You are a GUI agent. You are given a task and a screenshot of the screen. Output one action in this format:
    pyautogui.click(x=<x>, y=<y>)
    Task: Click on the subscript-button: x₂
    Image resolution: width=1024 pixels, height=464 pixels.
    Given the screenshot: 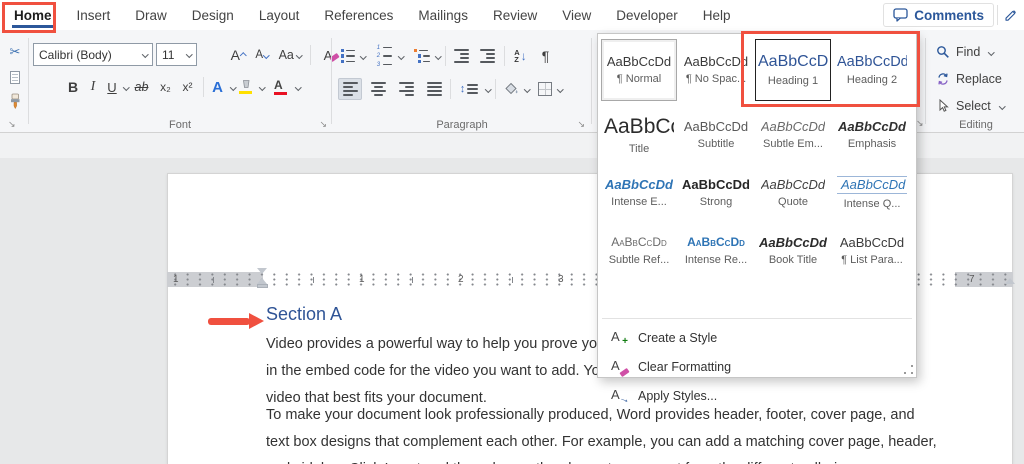 What is the action you would take?
    pyautogui.click(x=166, y=87)
    